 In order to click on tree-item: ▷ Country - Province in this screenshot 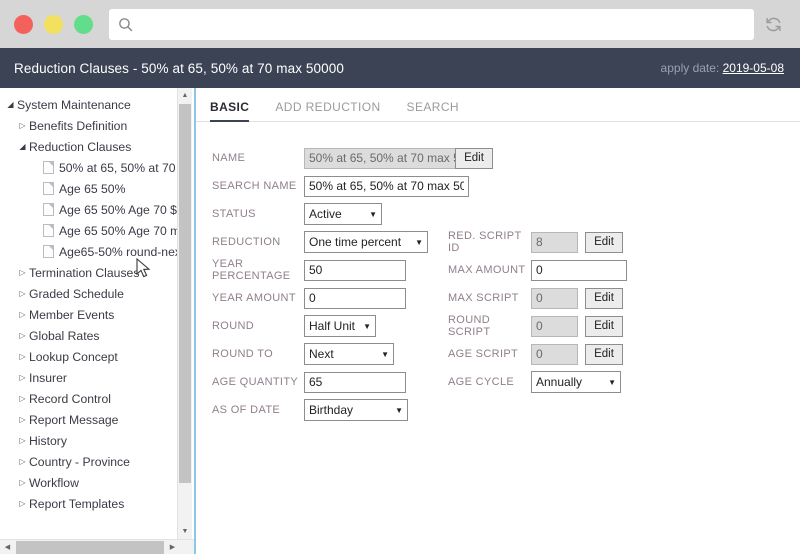, I will do `click(97, 461)`.